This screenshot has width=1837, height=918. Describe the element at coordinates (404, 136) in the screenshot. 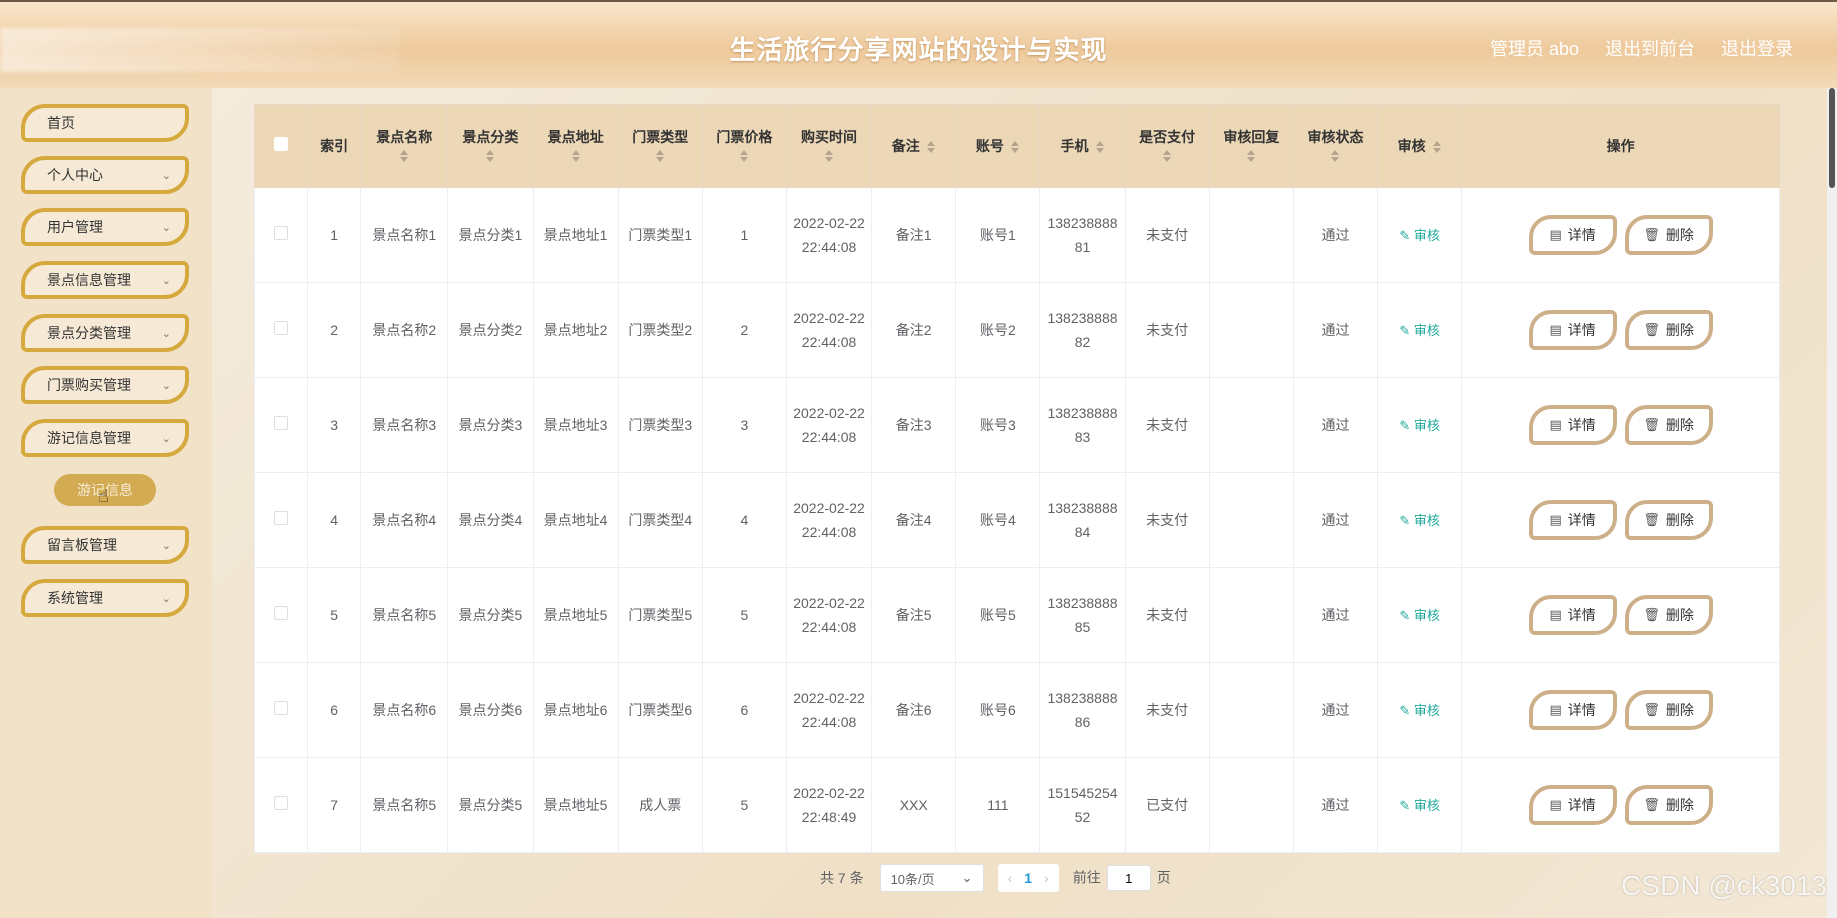

I see `column-header-label: 景点名称` at that location.